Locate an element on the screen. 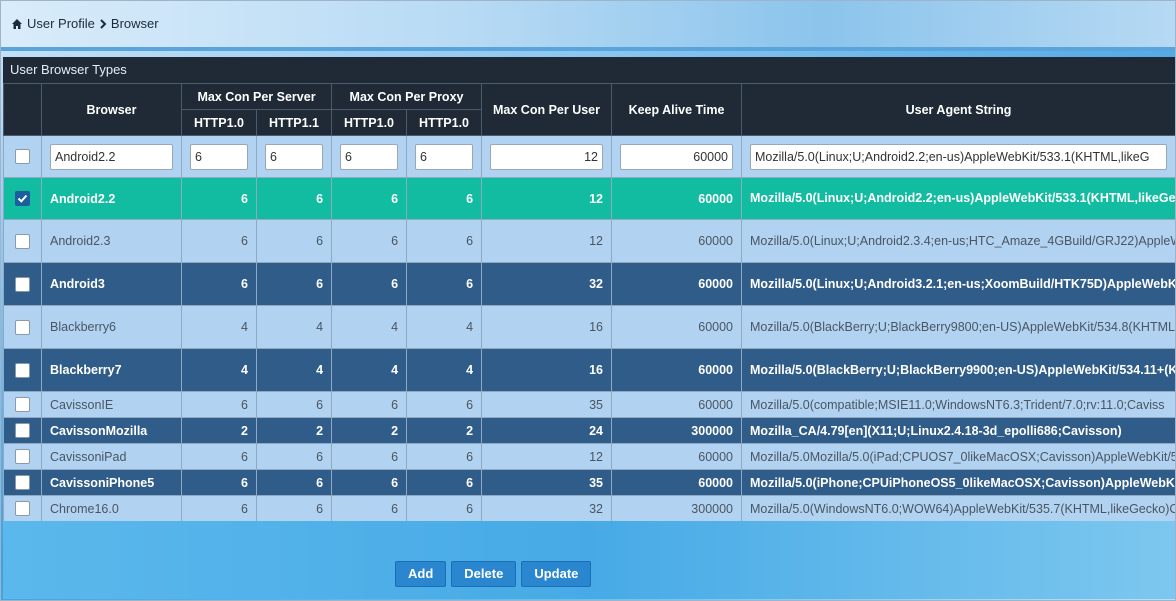 Image resolution: width=1176 pixels, height=601 pixels. max-con-user-input is located at coordinates (547, 156).